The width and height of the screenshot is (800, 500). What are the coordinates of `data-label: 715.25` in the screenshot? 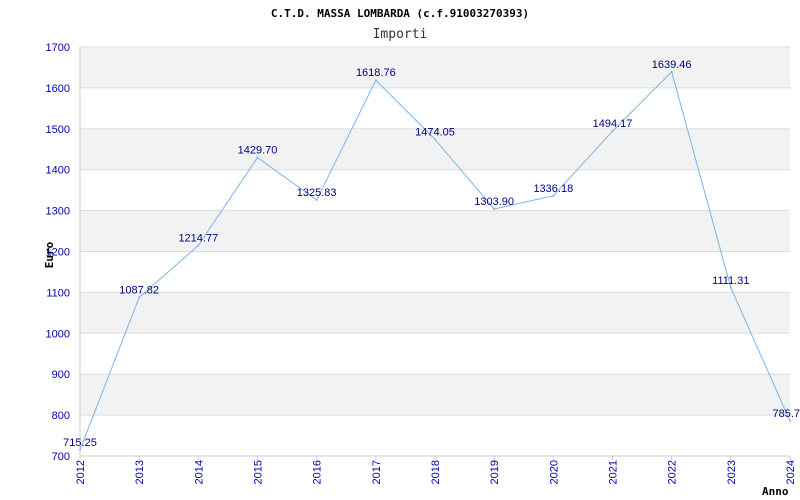 It's located at (80, 443).